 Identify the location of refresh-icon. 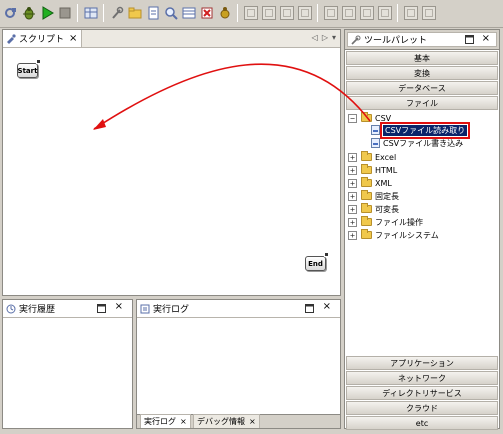
(10, 13).